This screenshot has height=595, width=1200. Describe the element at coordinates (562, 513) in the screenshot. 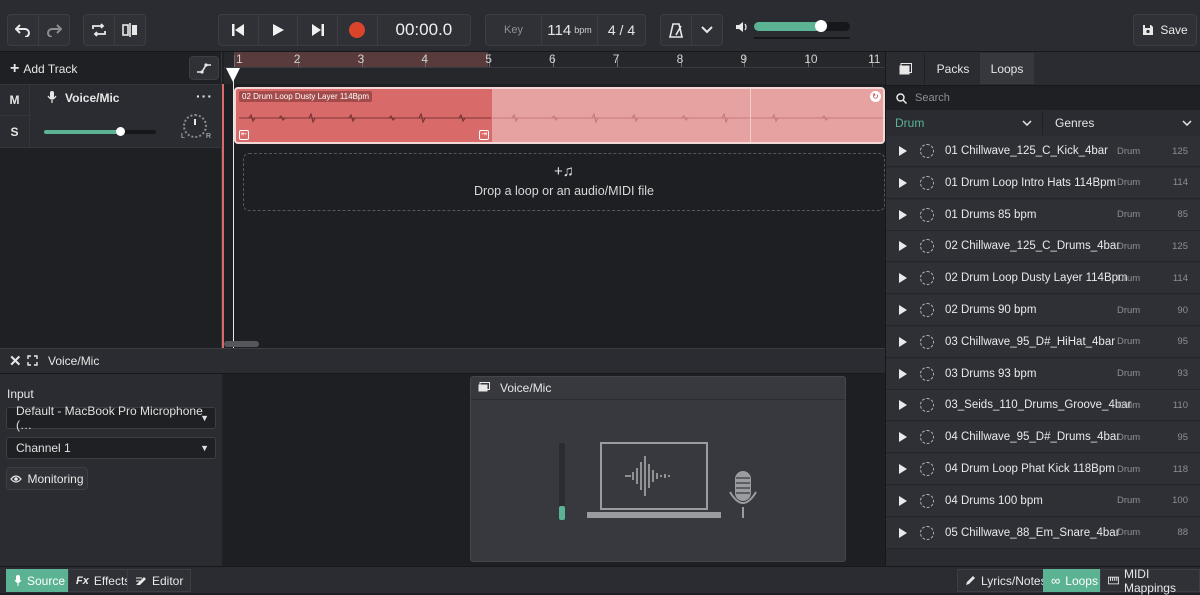

I see `input-level-fill` at that location.